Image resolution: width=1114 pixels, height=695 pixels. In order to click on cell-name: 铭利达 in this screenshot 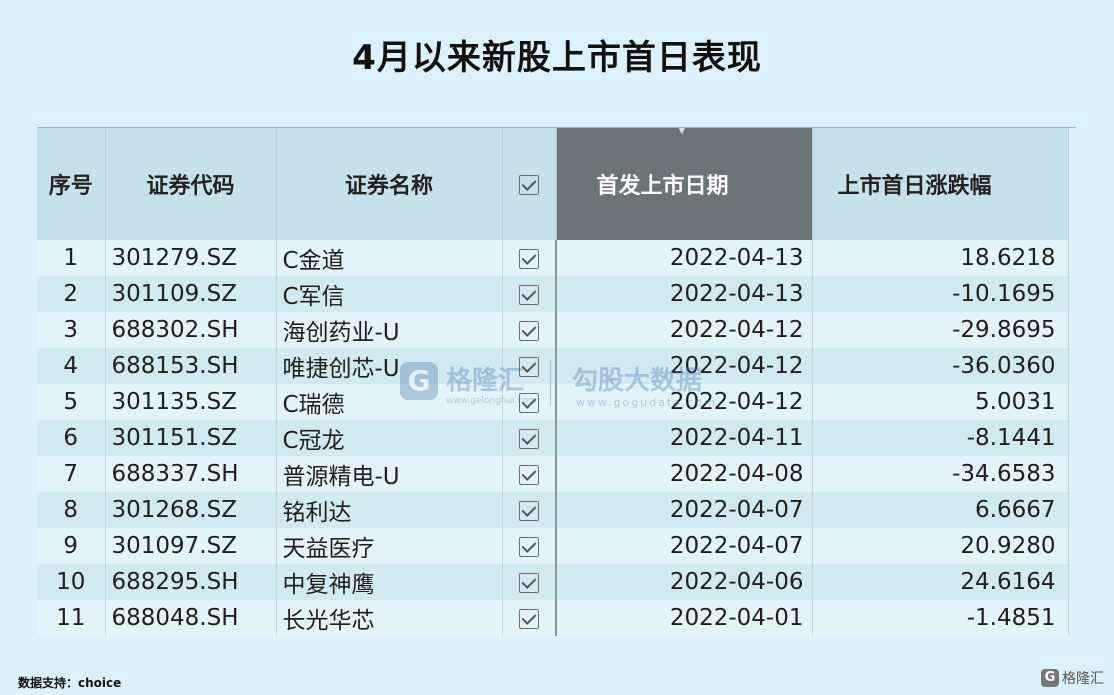, I will do `click(389, 510)`.